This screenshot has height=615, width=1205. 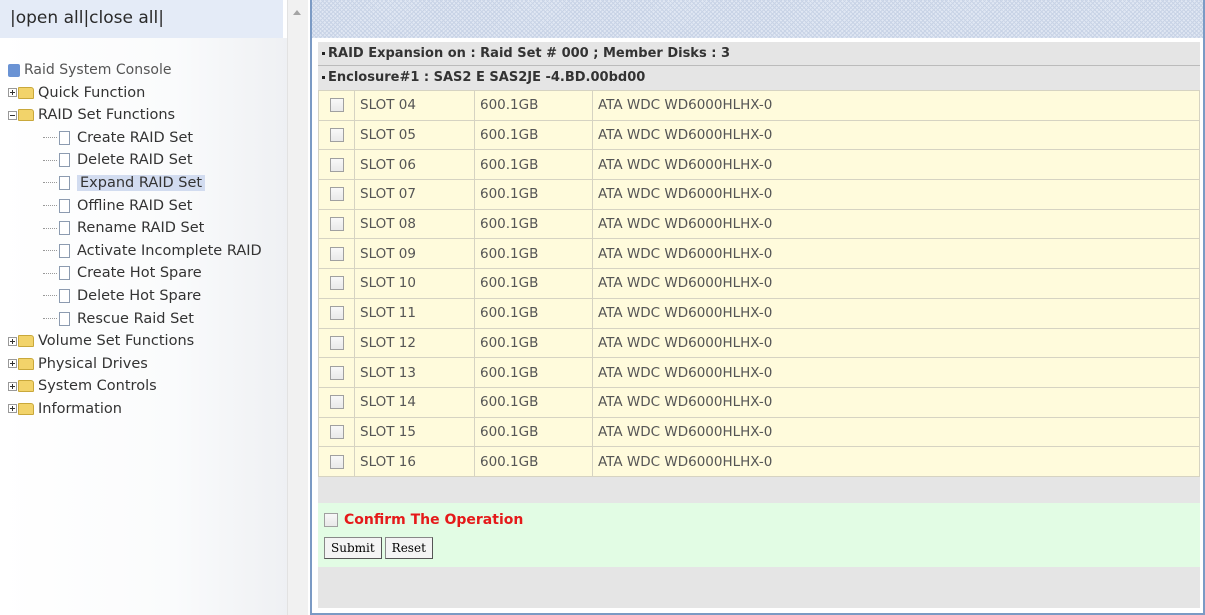 What do you see at coordinates (331, 520) in the screenshot?
I see `confirm-checkbox` at bounding box center [331, 520].